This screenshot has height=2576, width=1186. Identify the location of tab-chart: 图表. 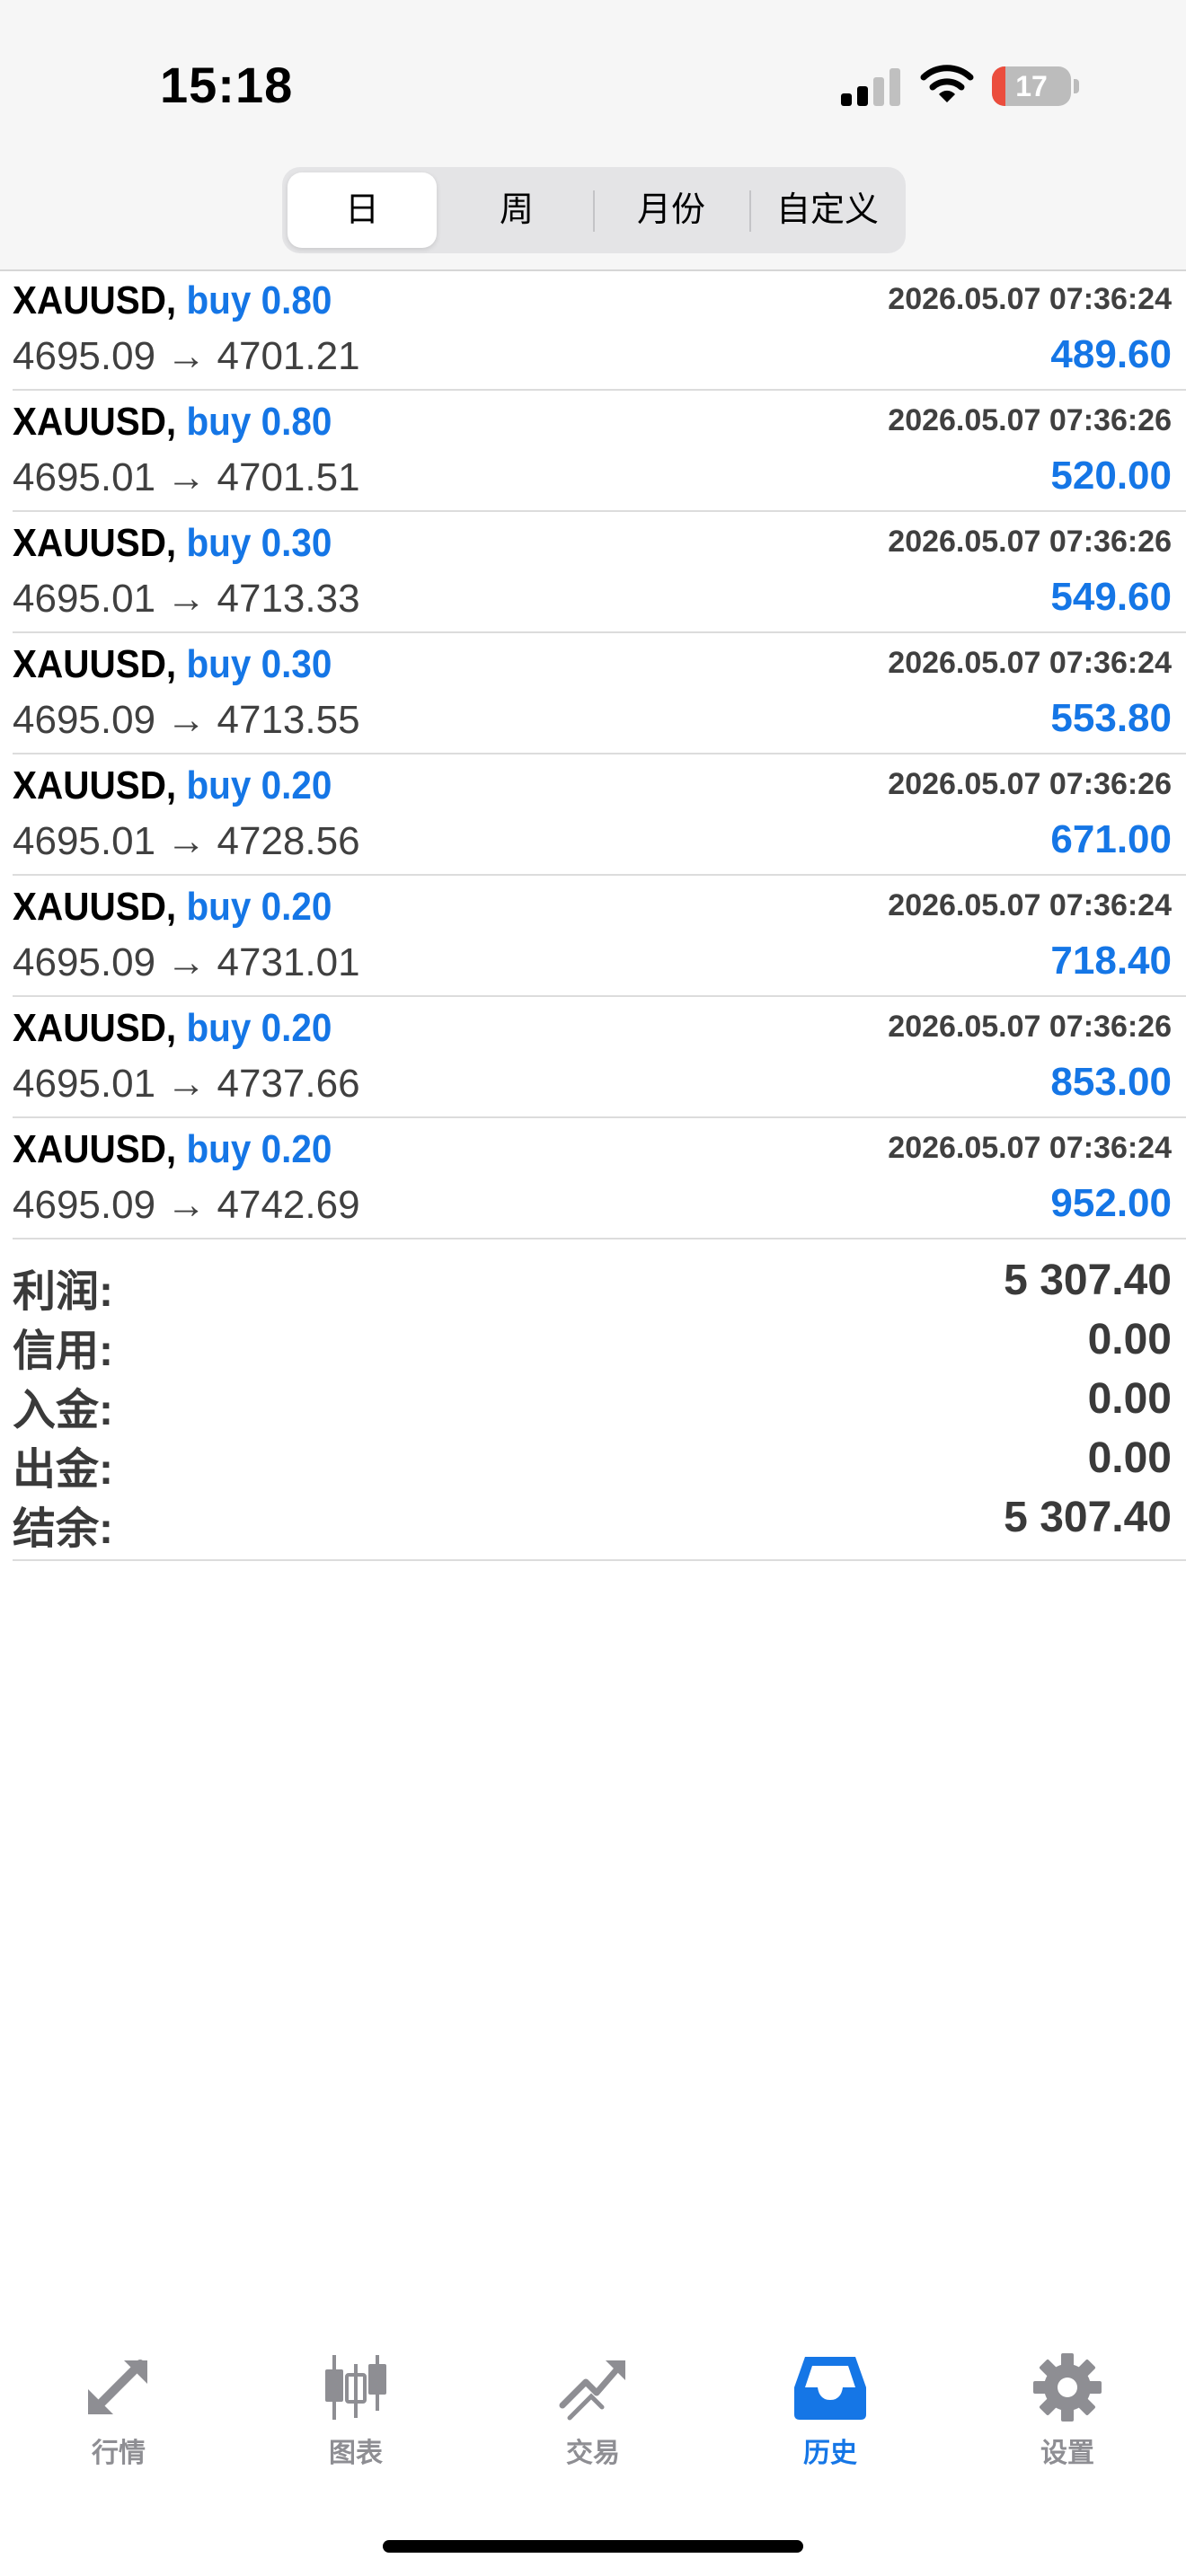
(356, 2429).